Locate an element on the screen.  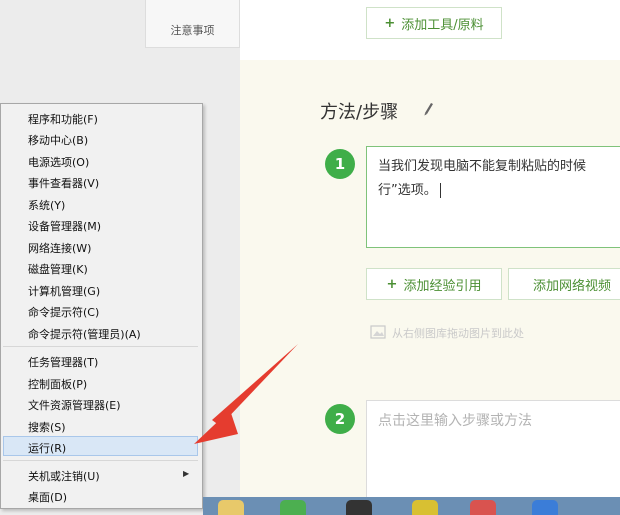
menu-item-search: 搜索(S) is located at coordinates (47, 427).